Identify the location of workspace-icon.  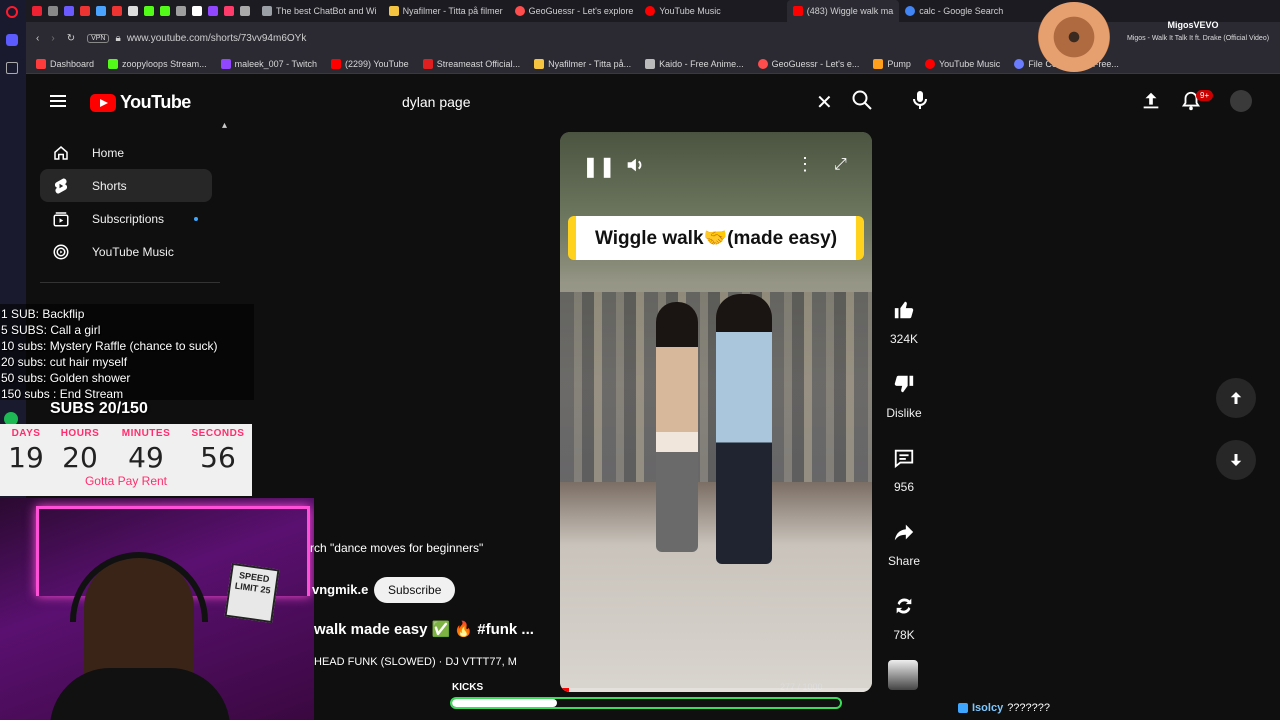
(12, 40).